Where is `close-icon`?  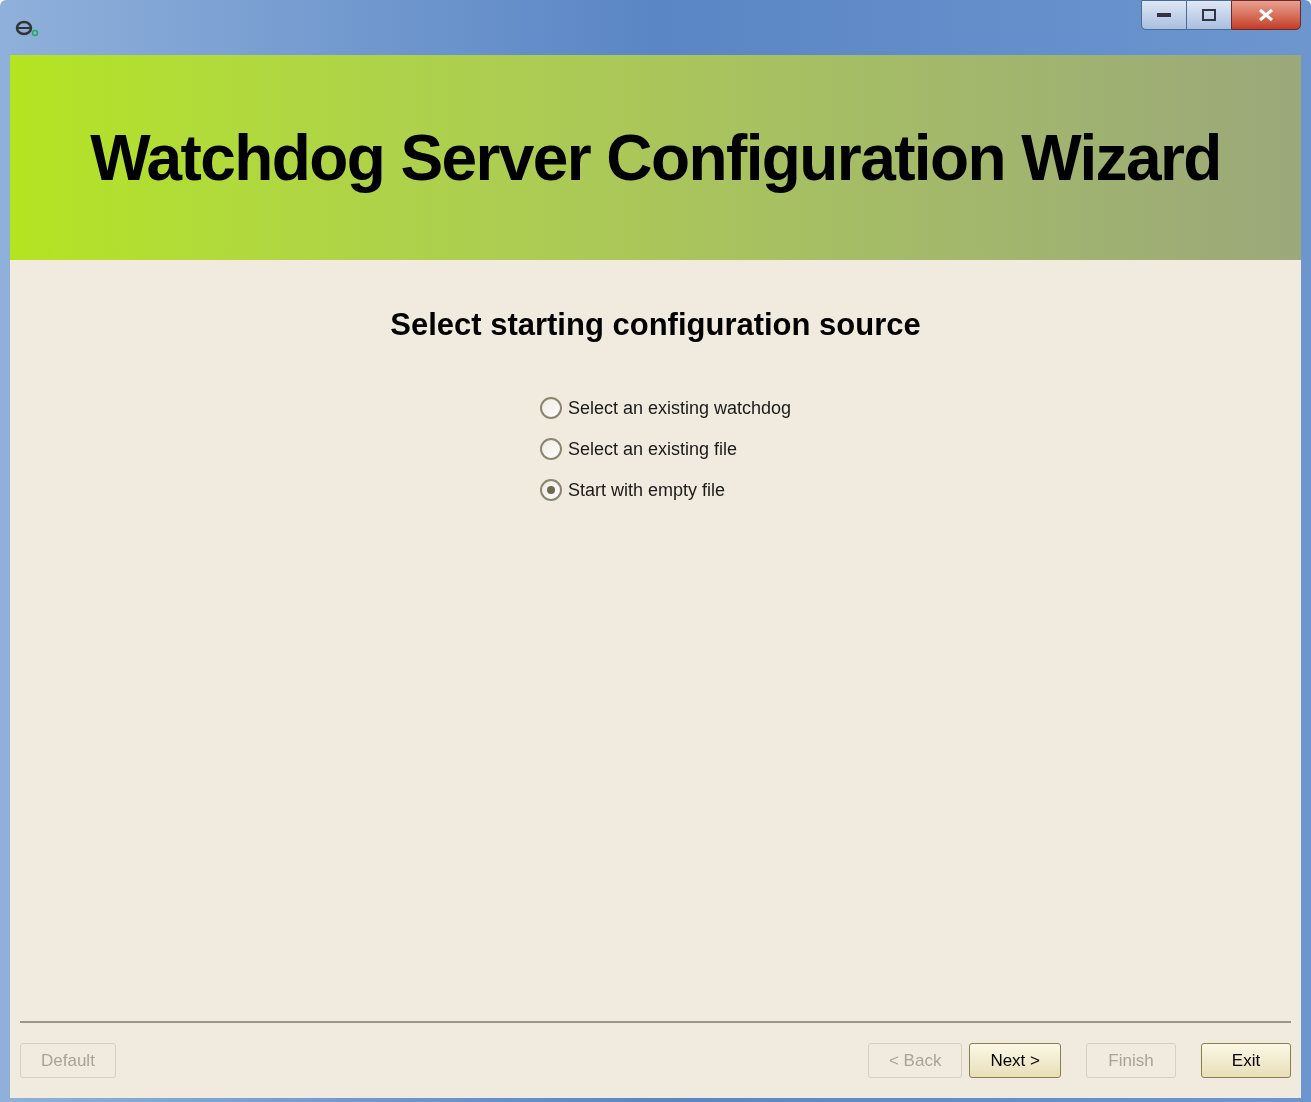
close-icon is located at coordinates (1266, 15).